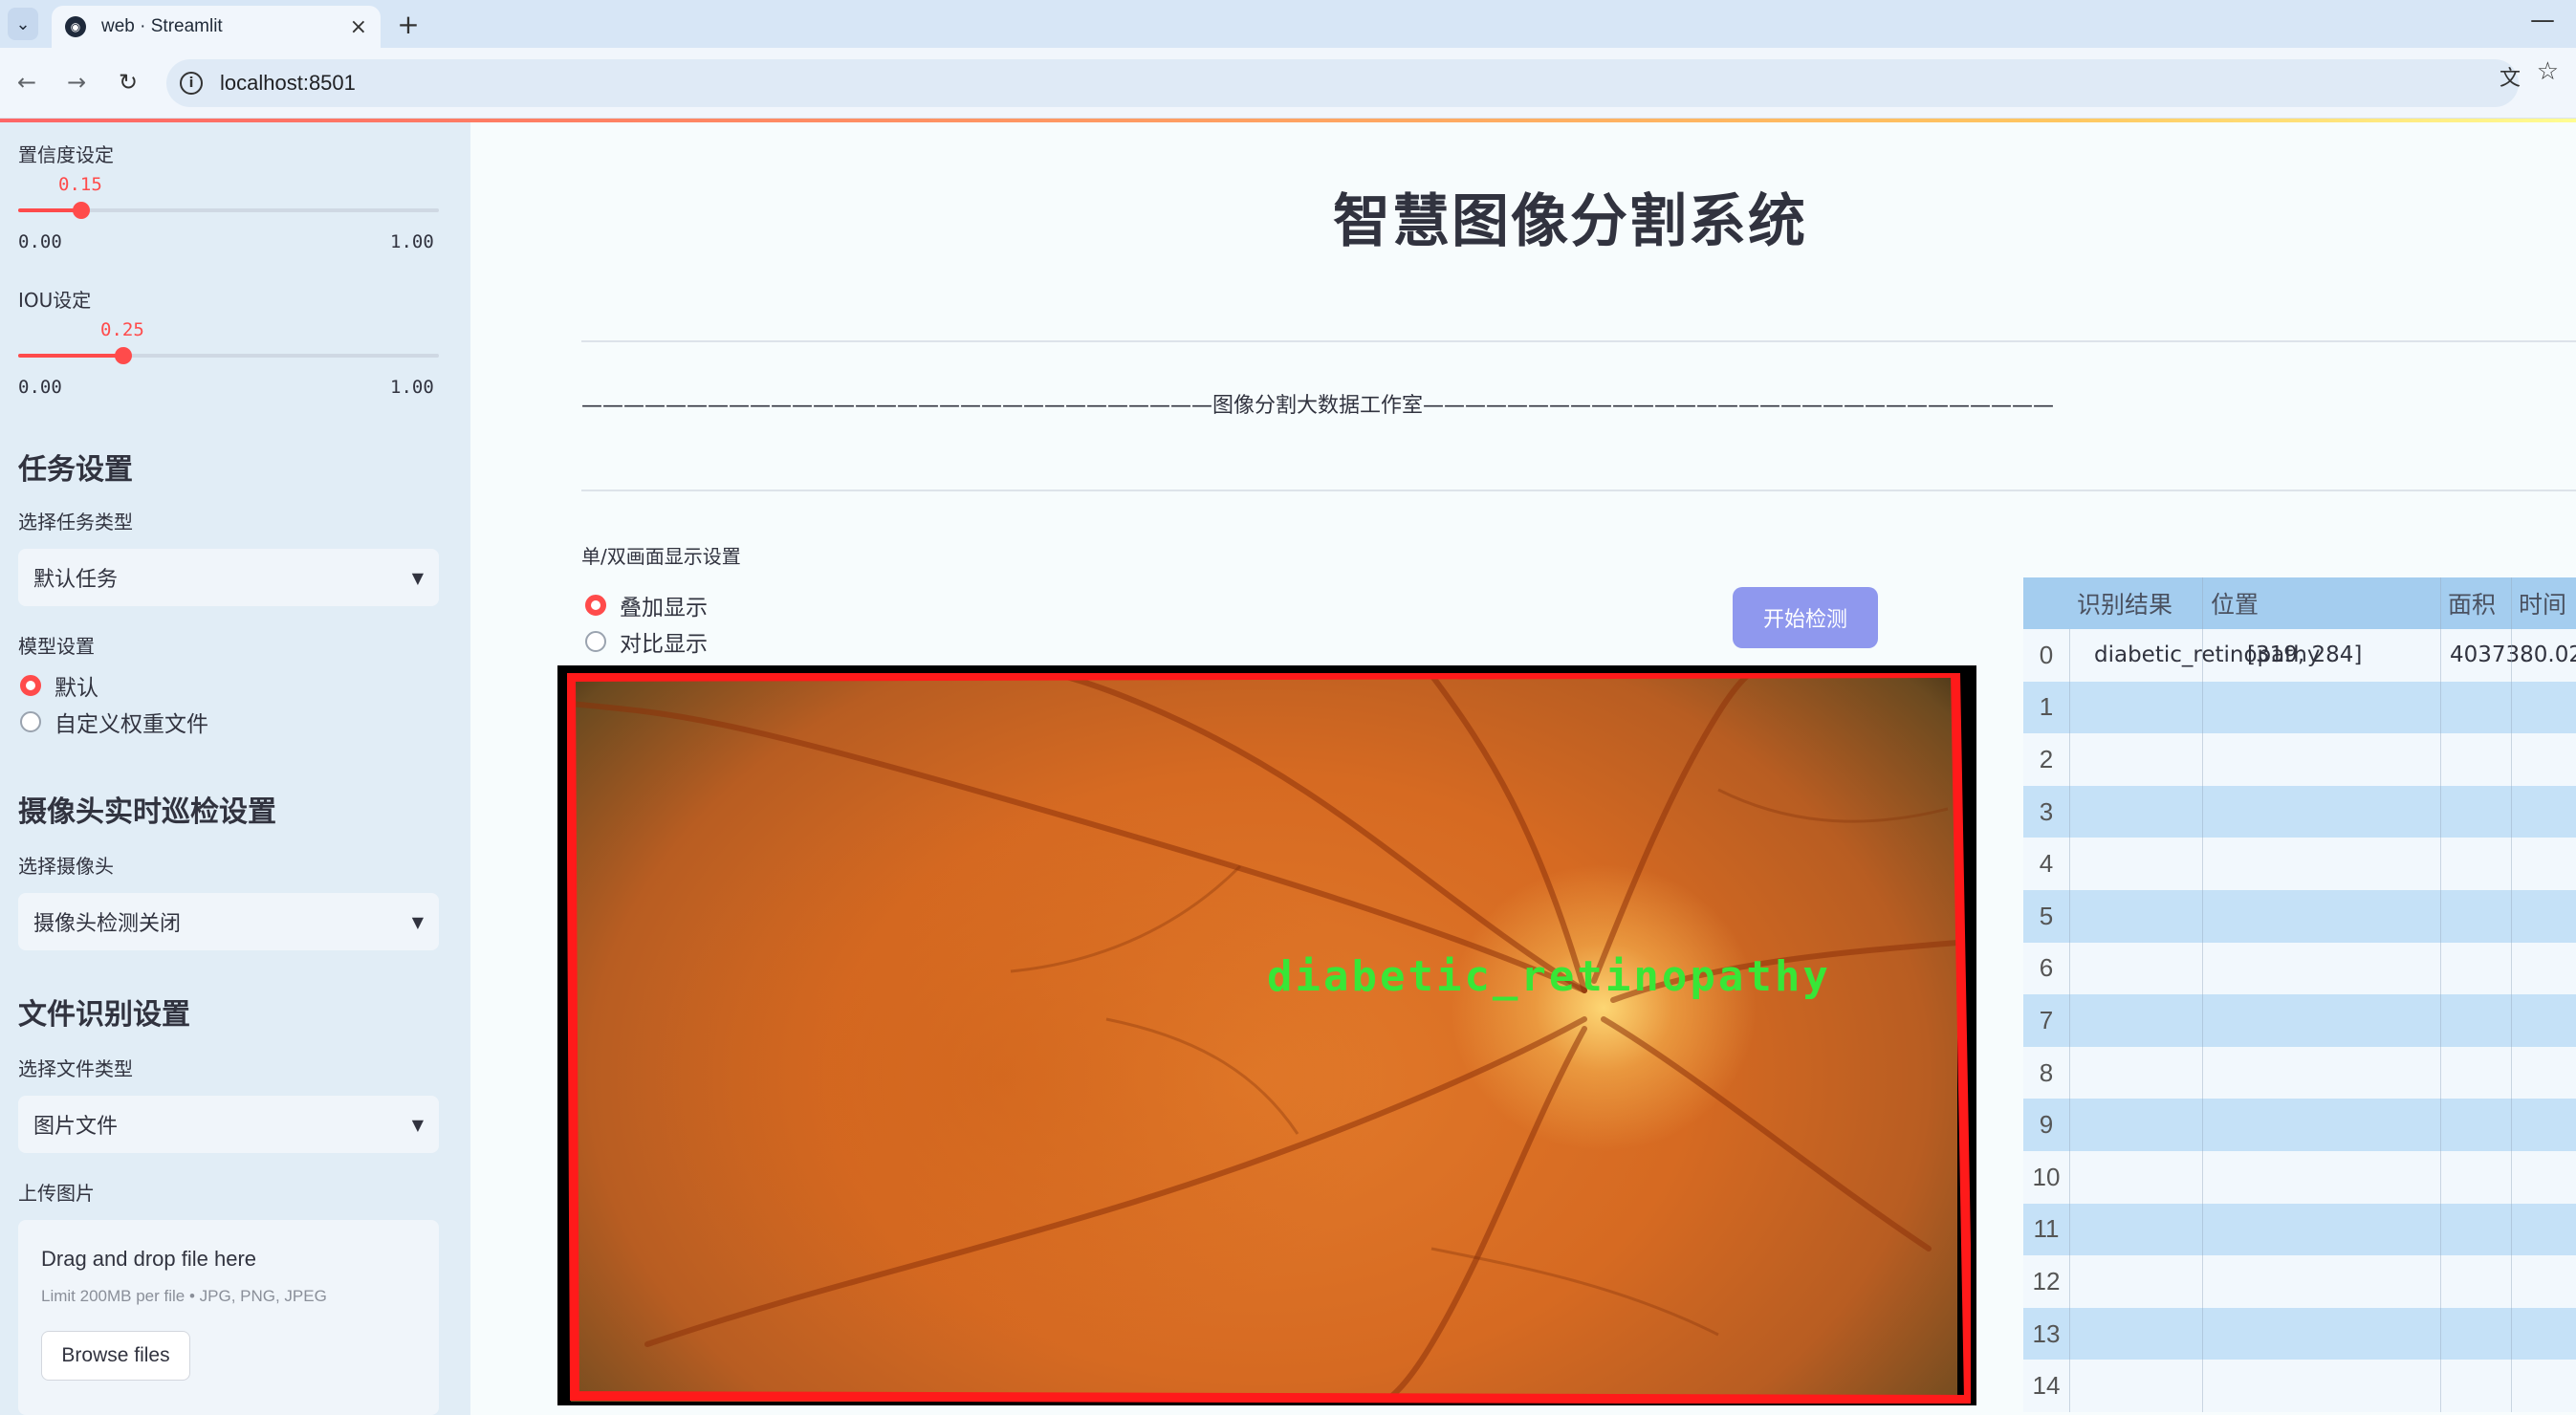  Describe the element at coordinates (81, 211) in the screenshot. I see `confidence-slider-thumb` at that location.